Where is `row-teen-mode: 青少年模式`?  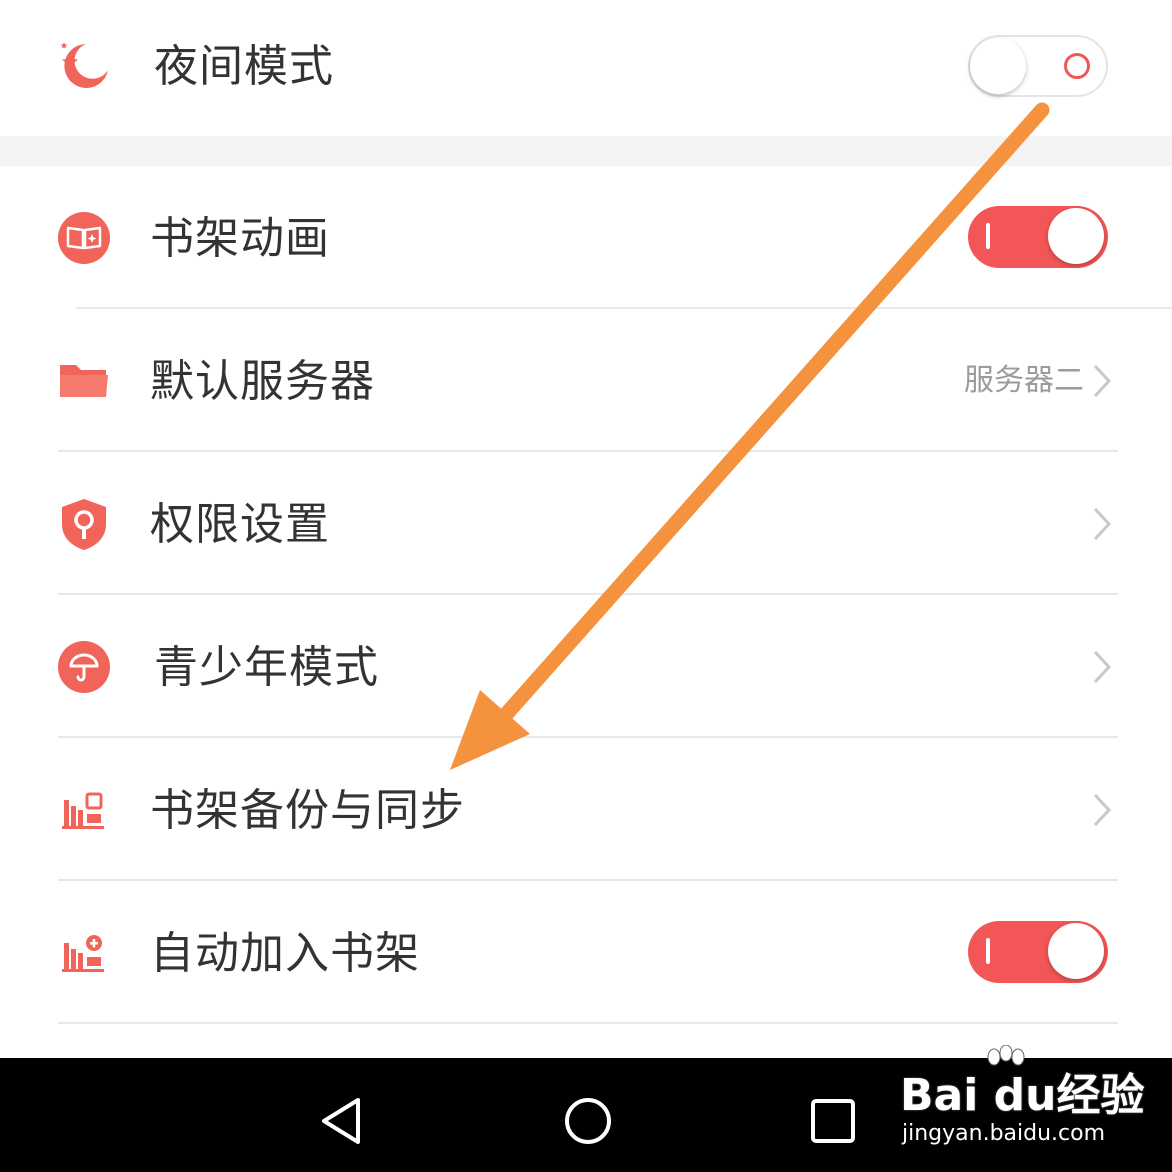
row-teen-mode: 青少年模式 is located at coordinates (586, 666).